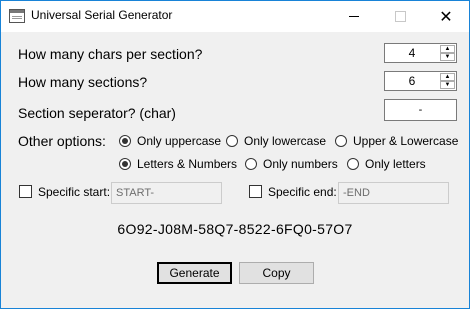 The height and width of the screenshot is (309, 470). I want to click on minimize-button, so click(354, 16).